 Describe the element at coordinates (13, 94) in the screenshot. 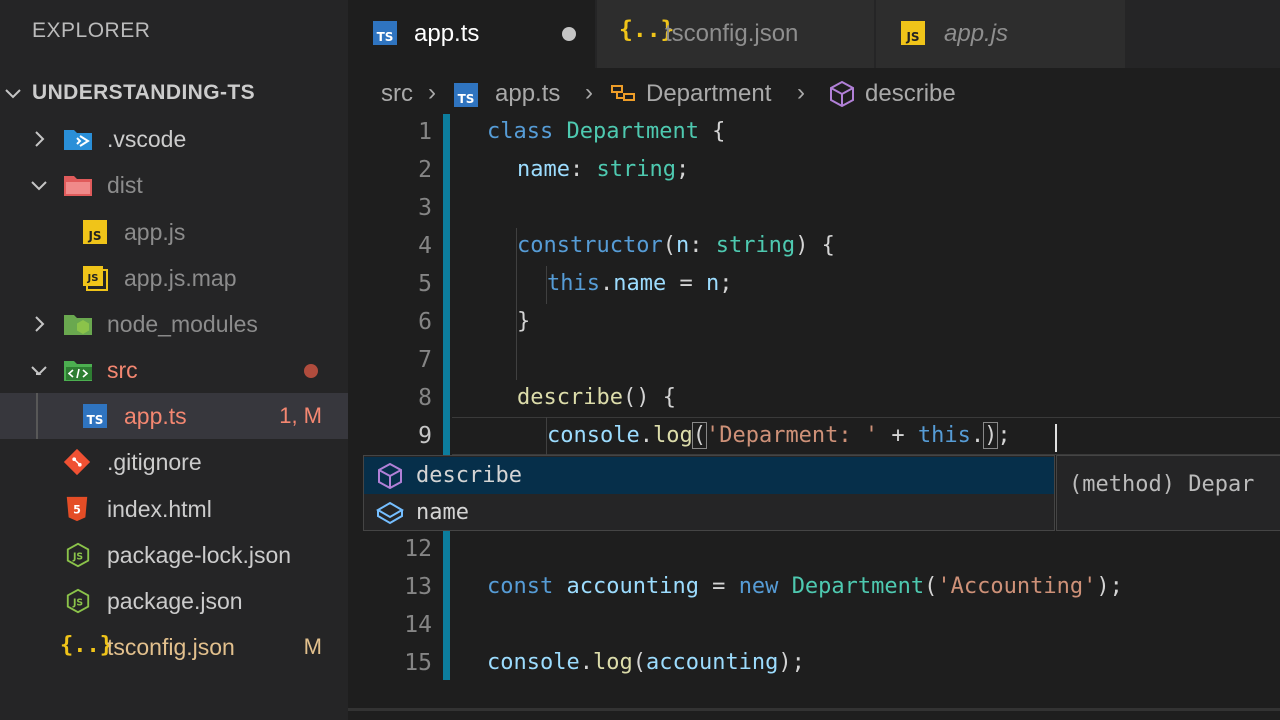

I see `chevron-down-icon` at that location.